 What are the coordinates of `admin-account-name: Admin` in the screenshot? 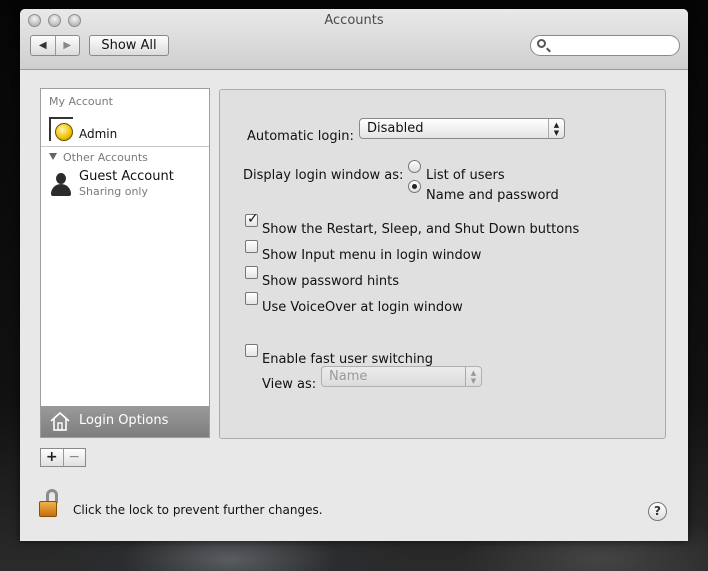 It's located at (98, 134).